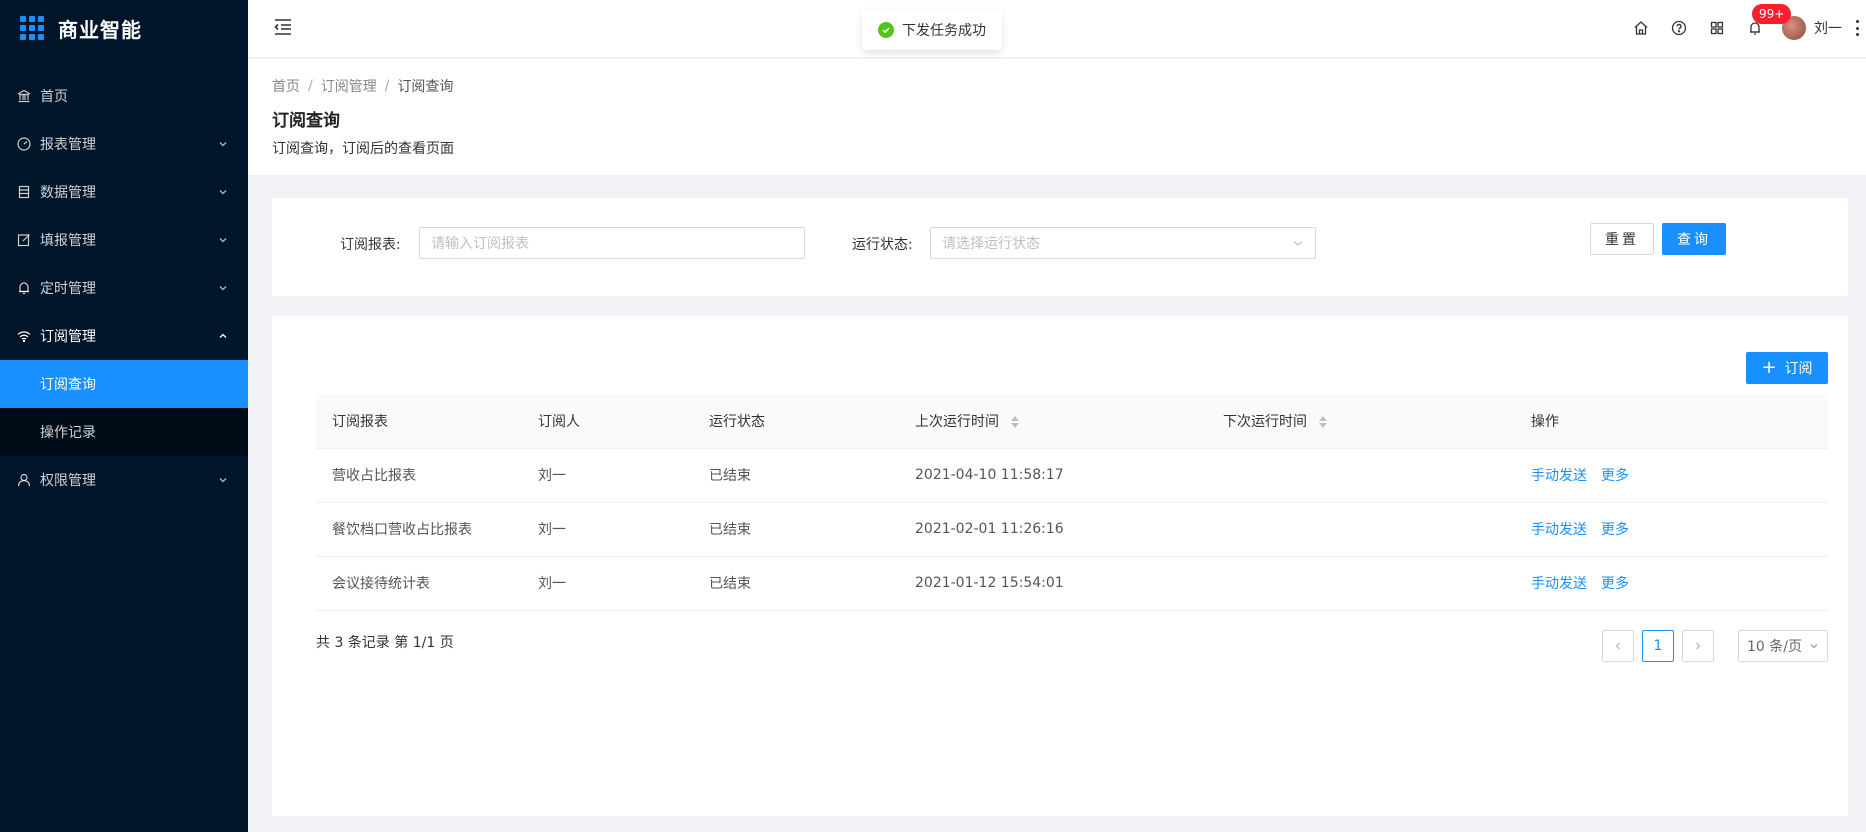 The width and height of the screenshot is (1866, 832). Describe the element at coordinates (796, 421) in the screenshot. I see `column-header-status: 运行状态` at that location.